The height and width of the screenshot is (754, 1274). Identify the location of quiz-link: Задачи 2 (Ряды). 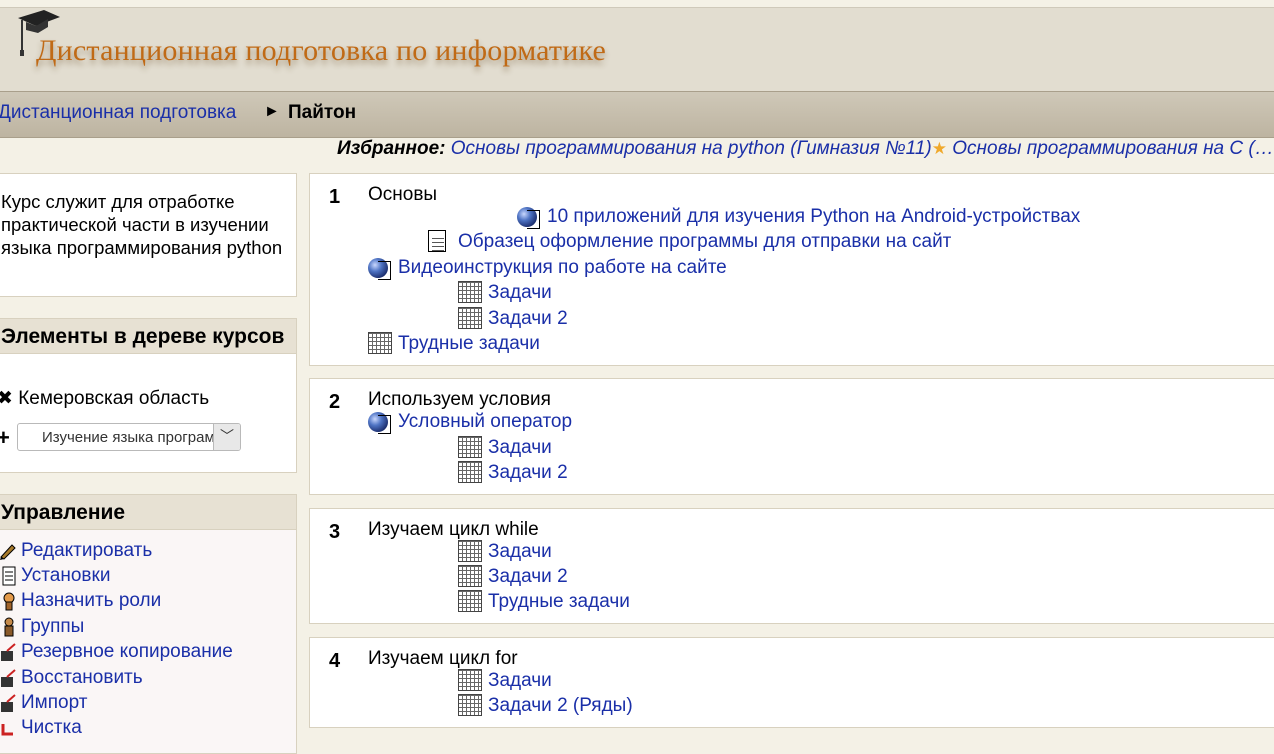
(545, 706).